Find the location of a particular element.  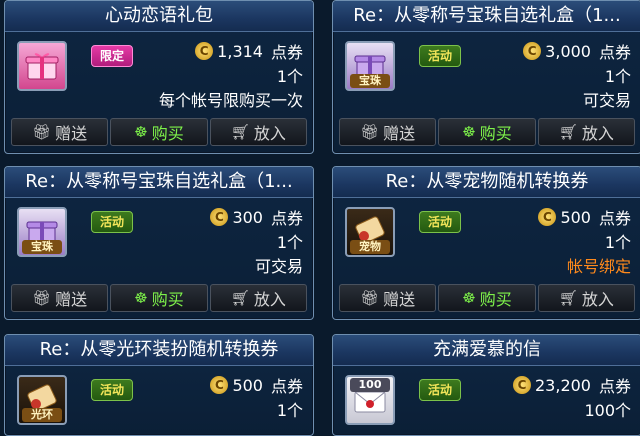

item-note: 每个帐号限购买一次 is located at coordinates (230, 100).